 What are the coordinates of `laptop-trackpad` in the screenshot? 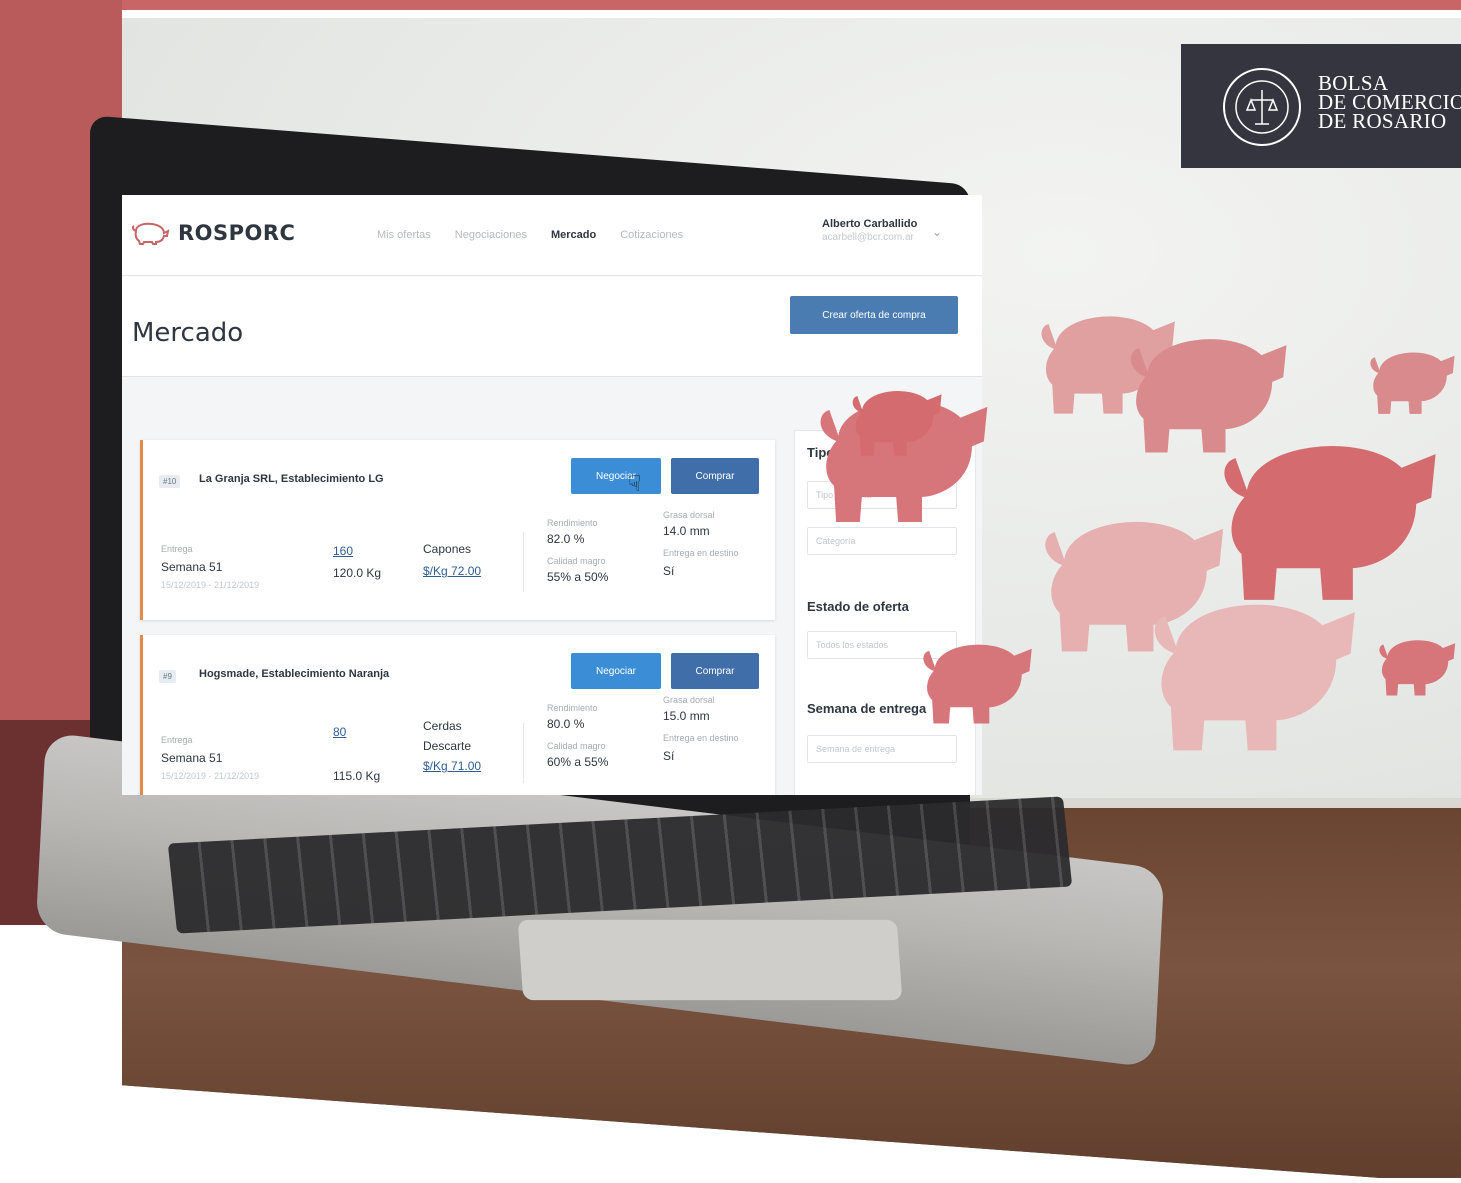 It's located at (710, 960).